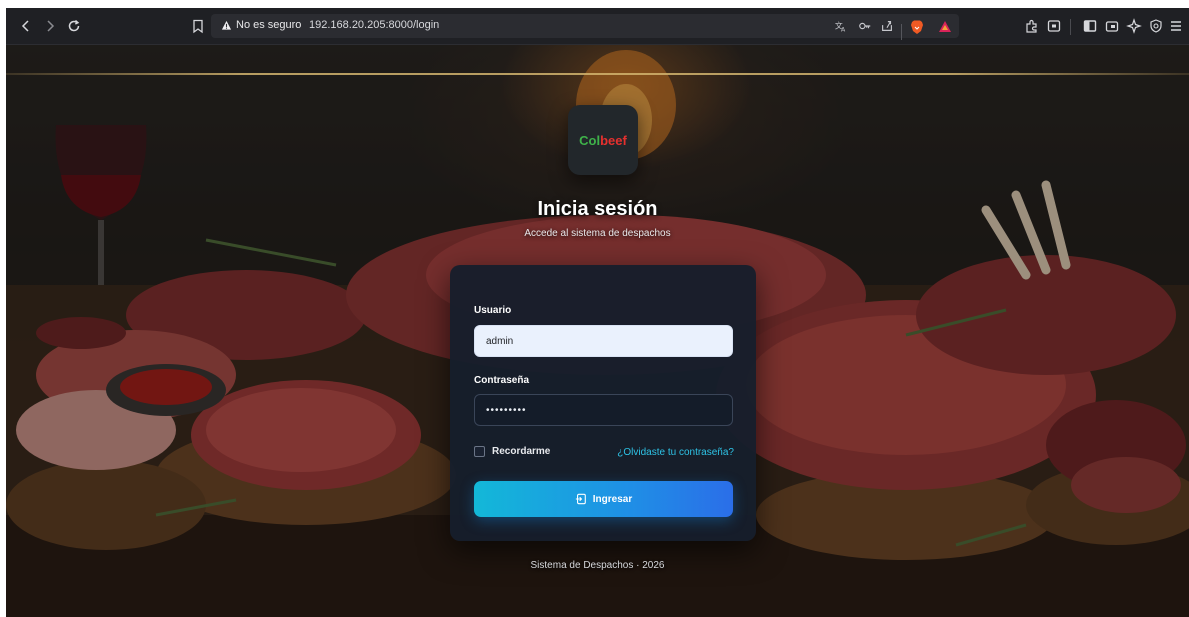 The image size is (1189, 617). Describe the element at coordinates (226, 25) in the screenshot. I see `warning-icon` at that location.